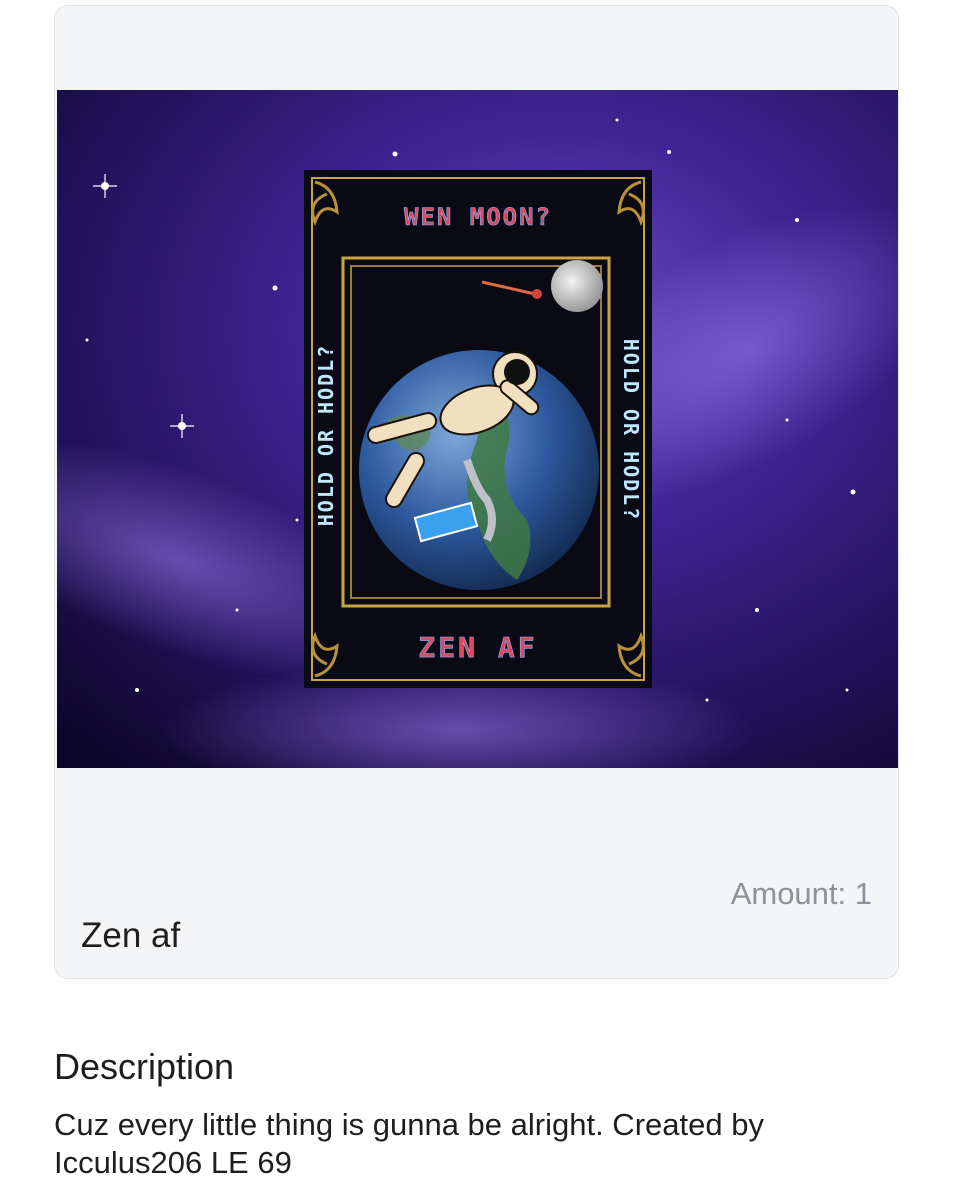  Describe the element at coordinates (477, 647) in the screenshot. I see `artwork-bottom-banner: ZEN AF` at that location.